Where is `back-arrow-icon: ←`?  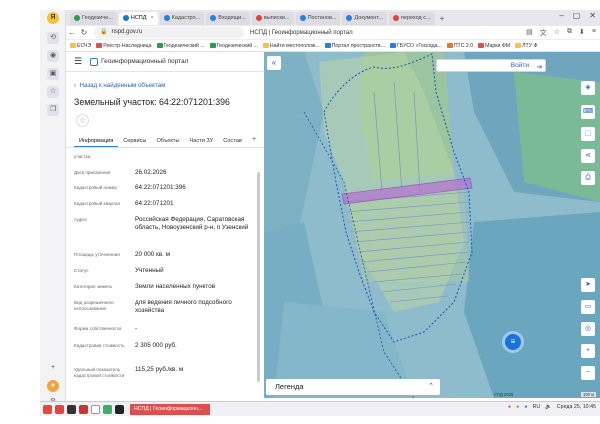 back-arrow-icon: ← is located at coordinates (72, 32).